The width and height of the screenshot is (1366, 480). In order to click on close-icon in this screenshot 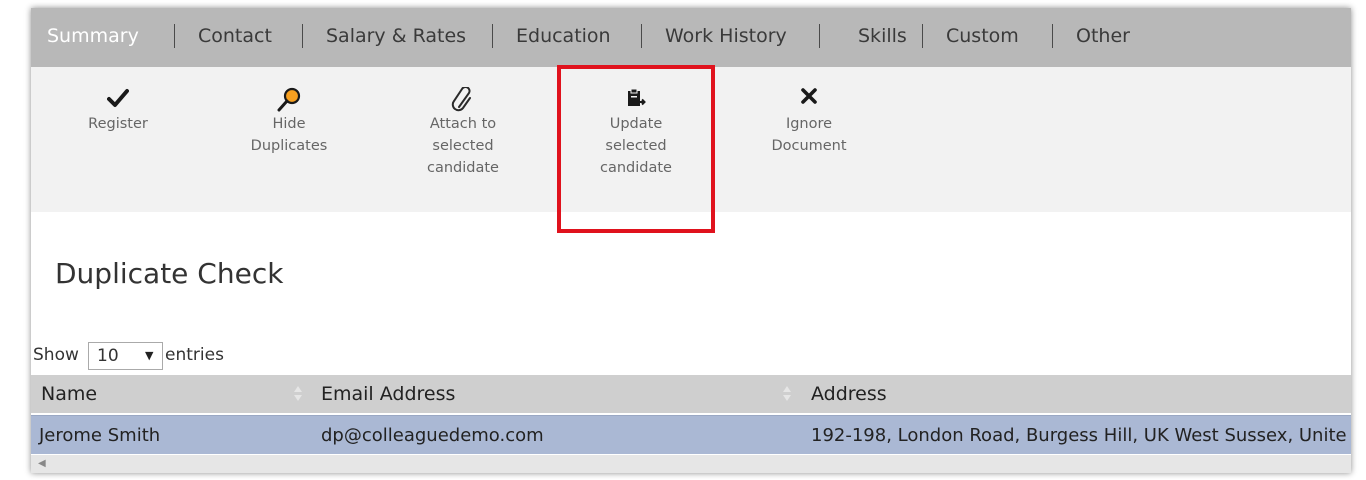, I will do `click(809, 99)`.